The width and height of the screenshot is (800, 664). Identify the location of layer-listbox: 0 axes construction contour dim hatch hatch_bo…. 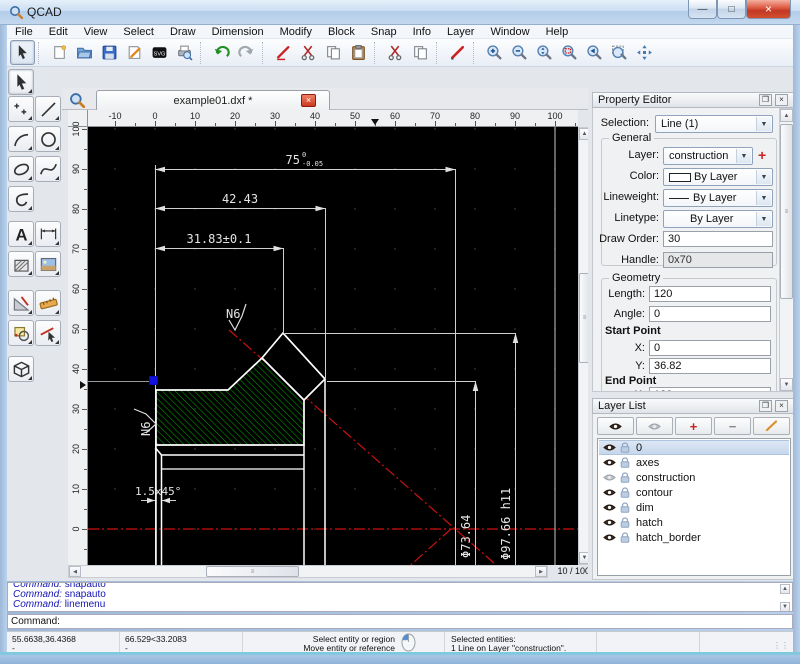
(694, 507).